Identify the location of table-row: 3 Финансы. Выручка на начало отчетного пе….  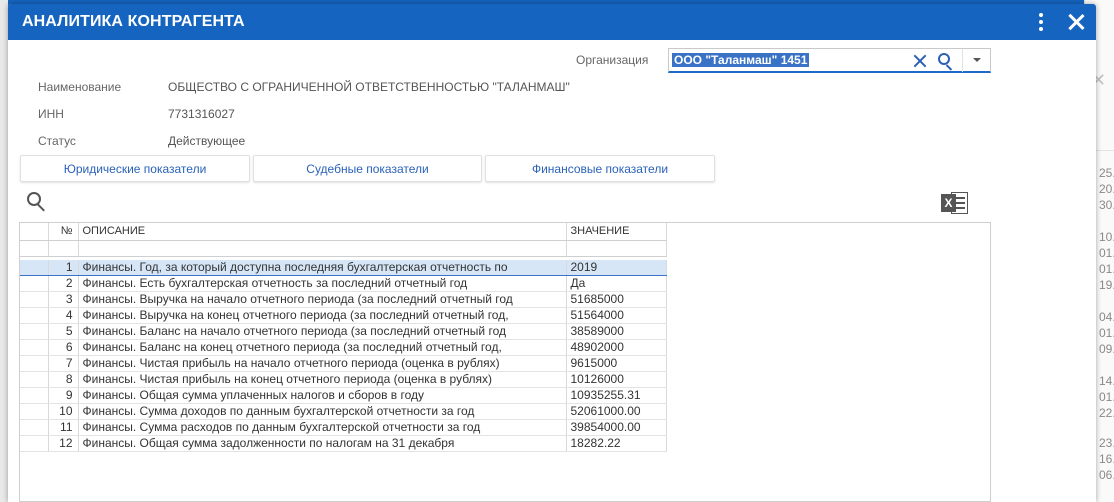
(343, 299).